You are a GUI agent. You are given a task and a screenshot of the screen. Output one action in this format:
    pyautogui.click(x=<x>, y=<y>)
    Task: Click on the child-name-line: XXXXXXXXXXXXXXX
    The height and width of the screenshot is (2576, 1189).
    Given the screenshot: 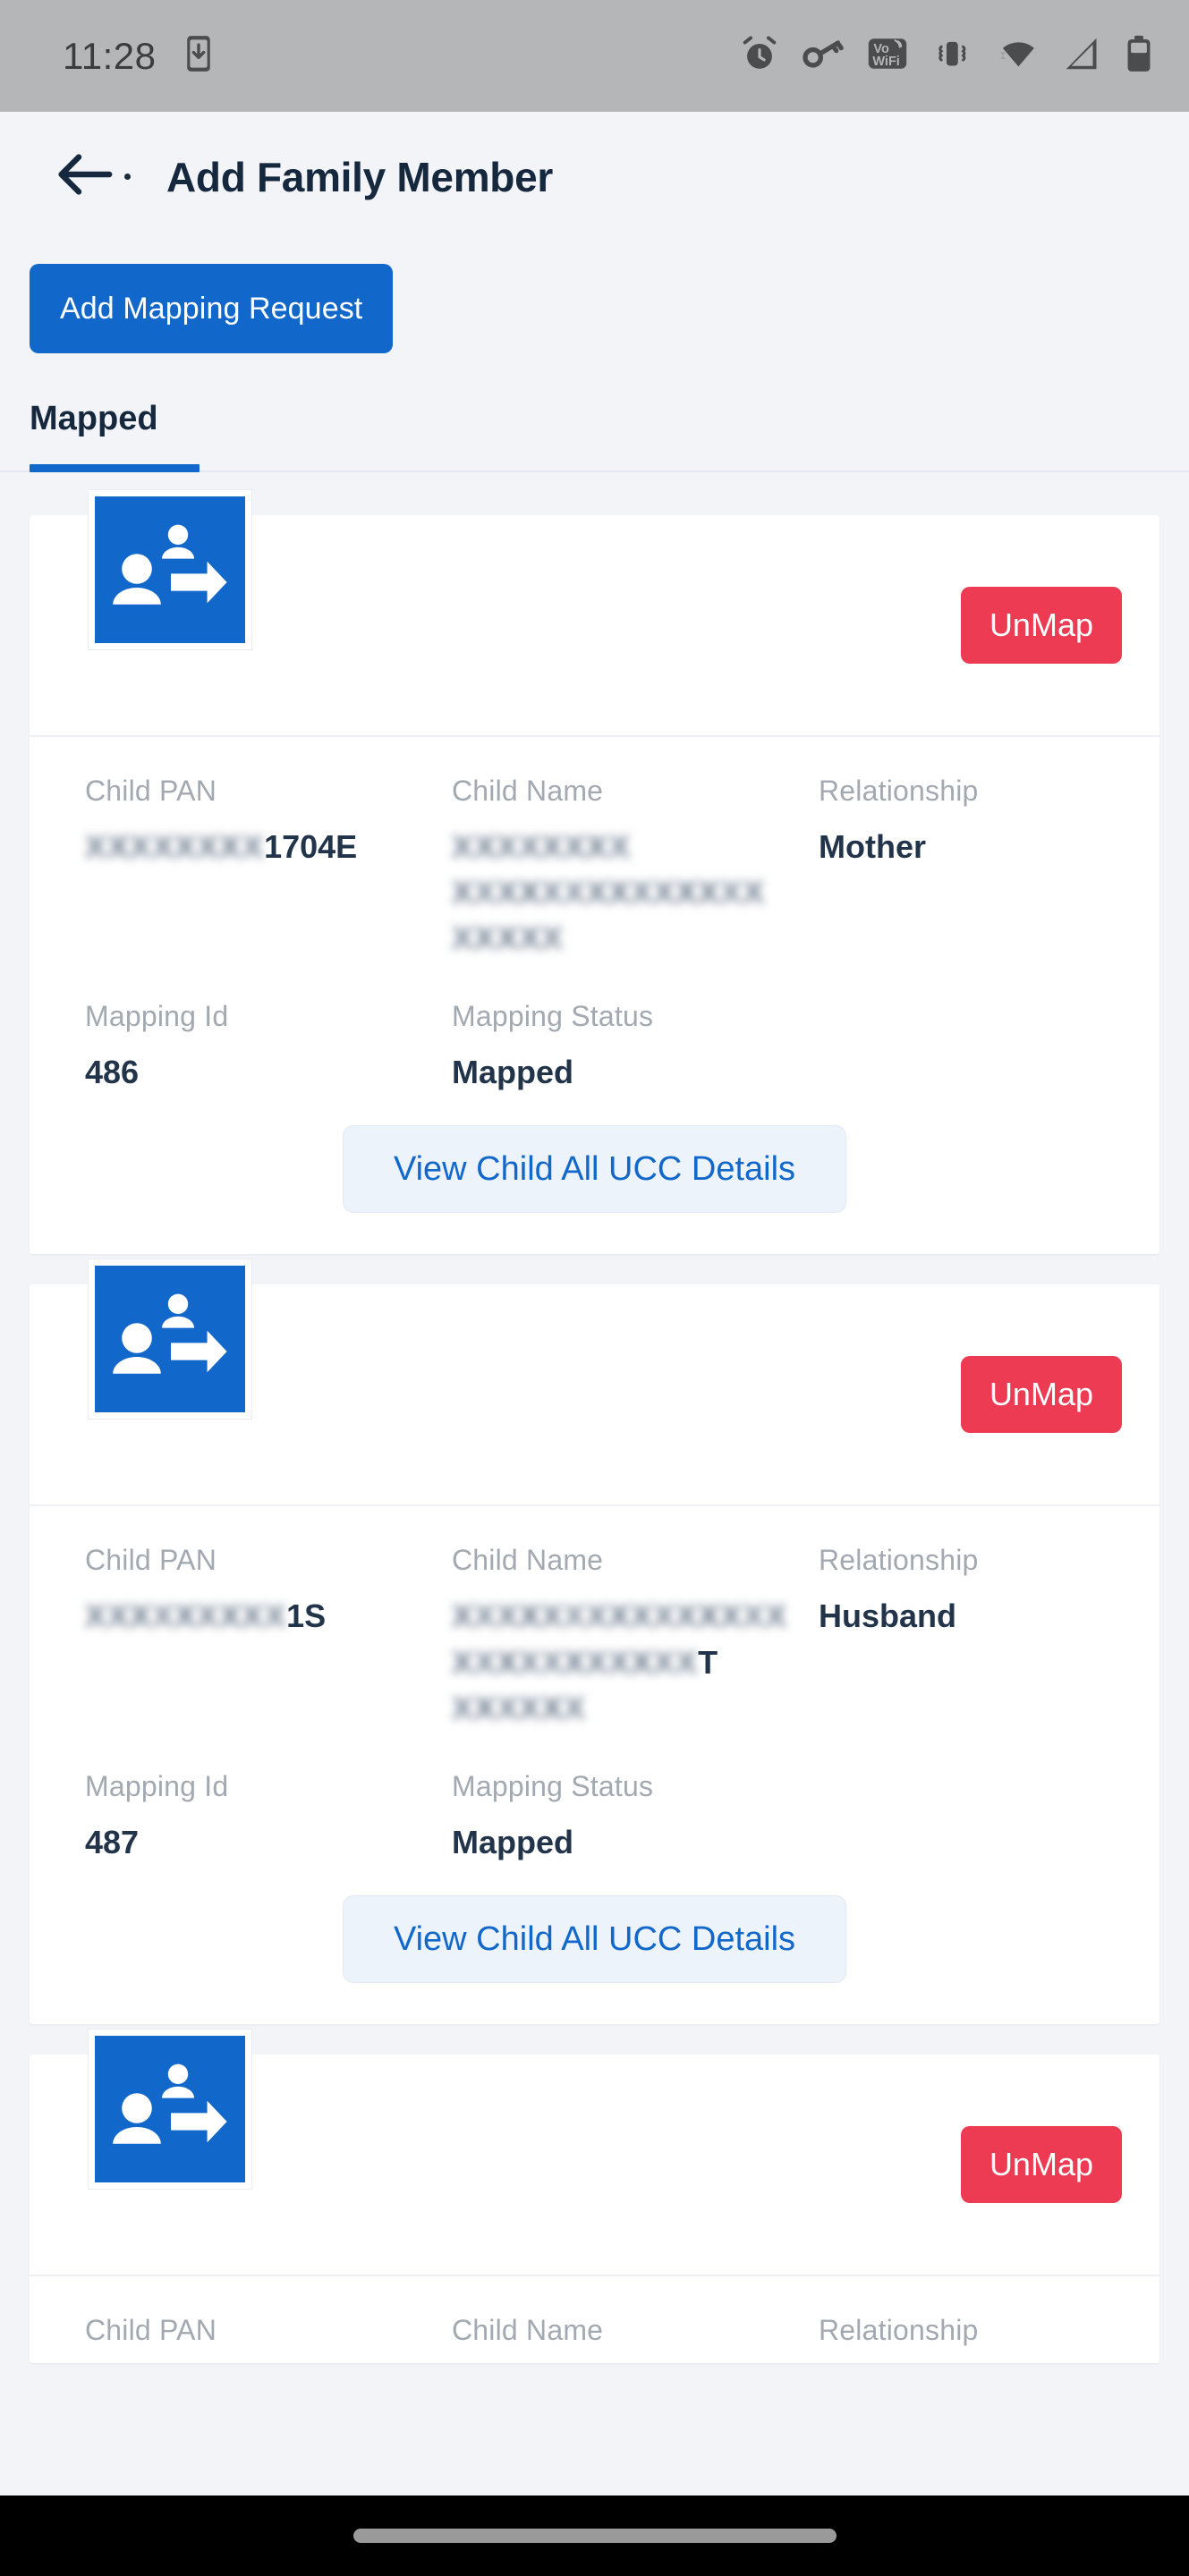 What is the action you would take?
    pyautogui.click(x=635, y=1616)
    